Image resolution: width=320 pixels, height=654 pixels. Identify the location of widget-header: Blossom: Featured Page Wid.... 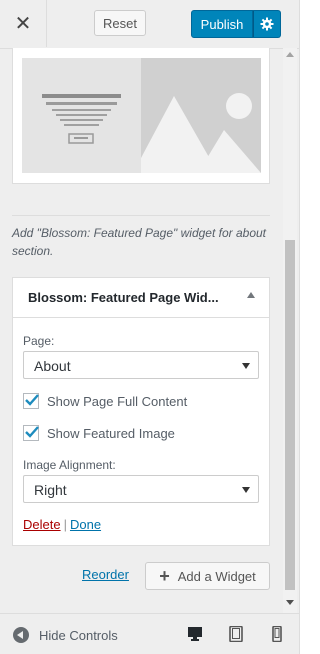
(141, 298).